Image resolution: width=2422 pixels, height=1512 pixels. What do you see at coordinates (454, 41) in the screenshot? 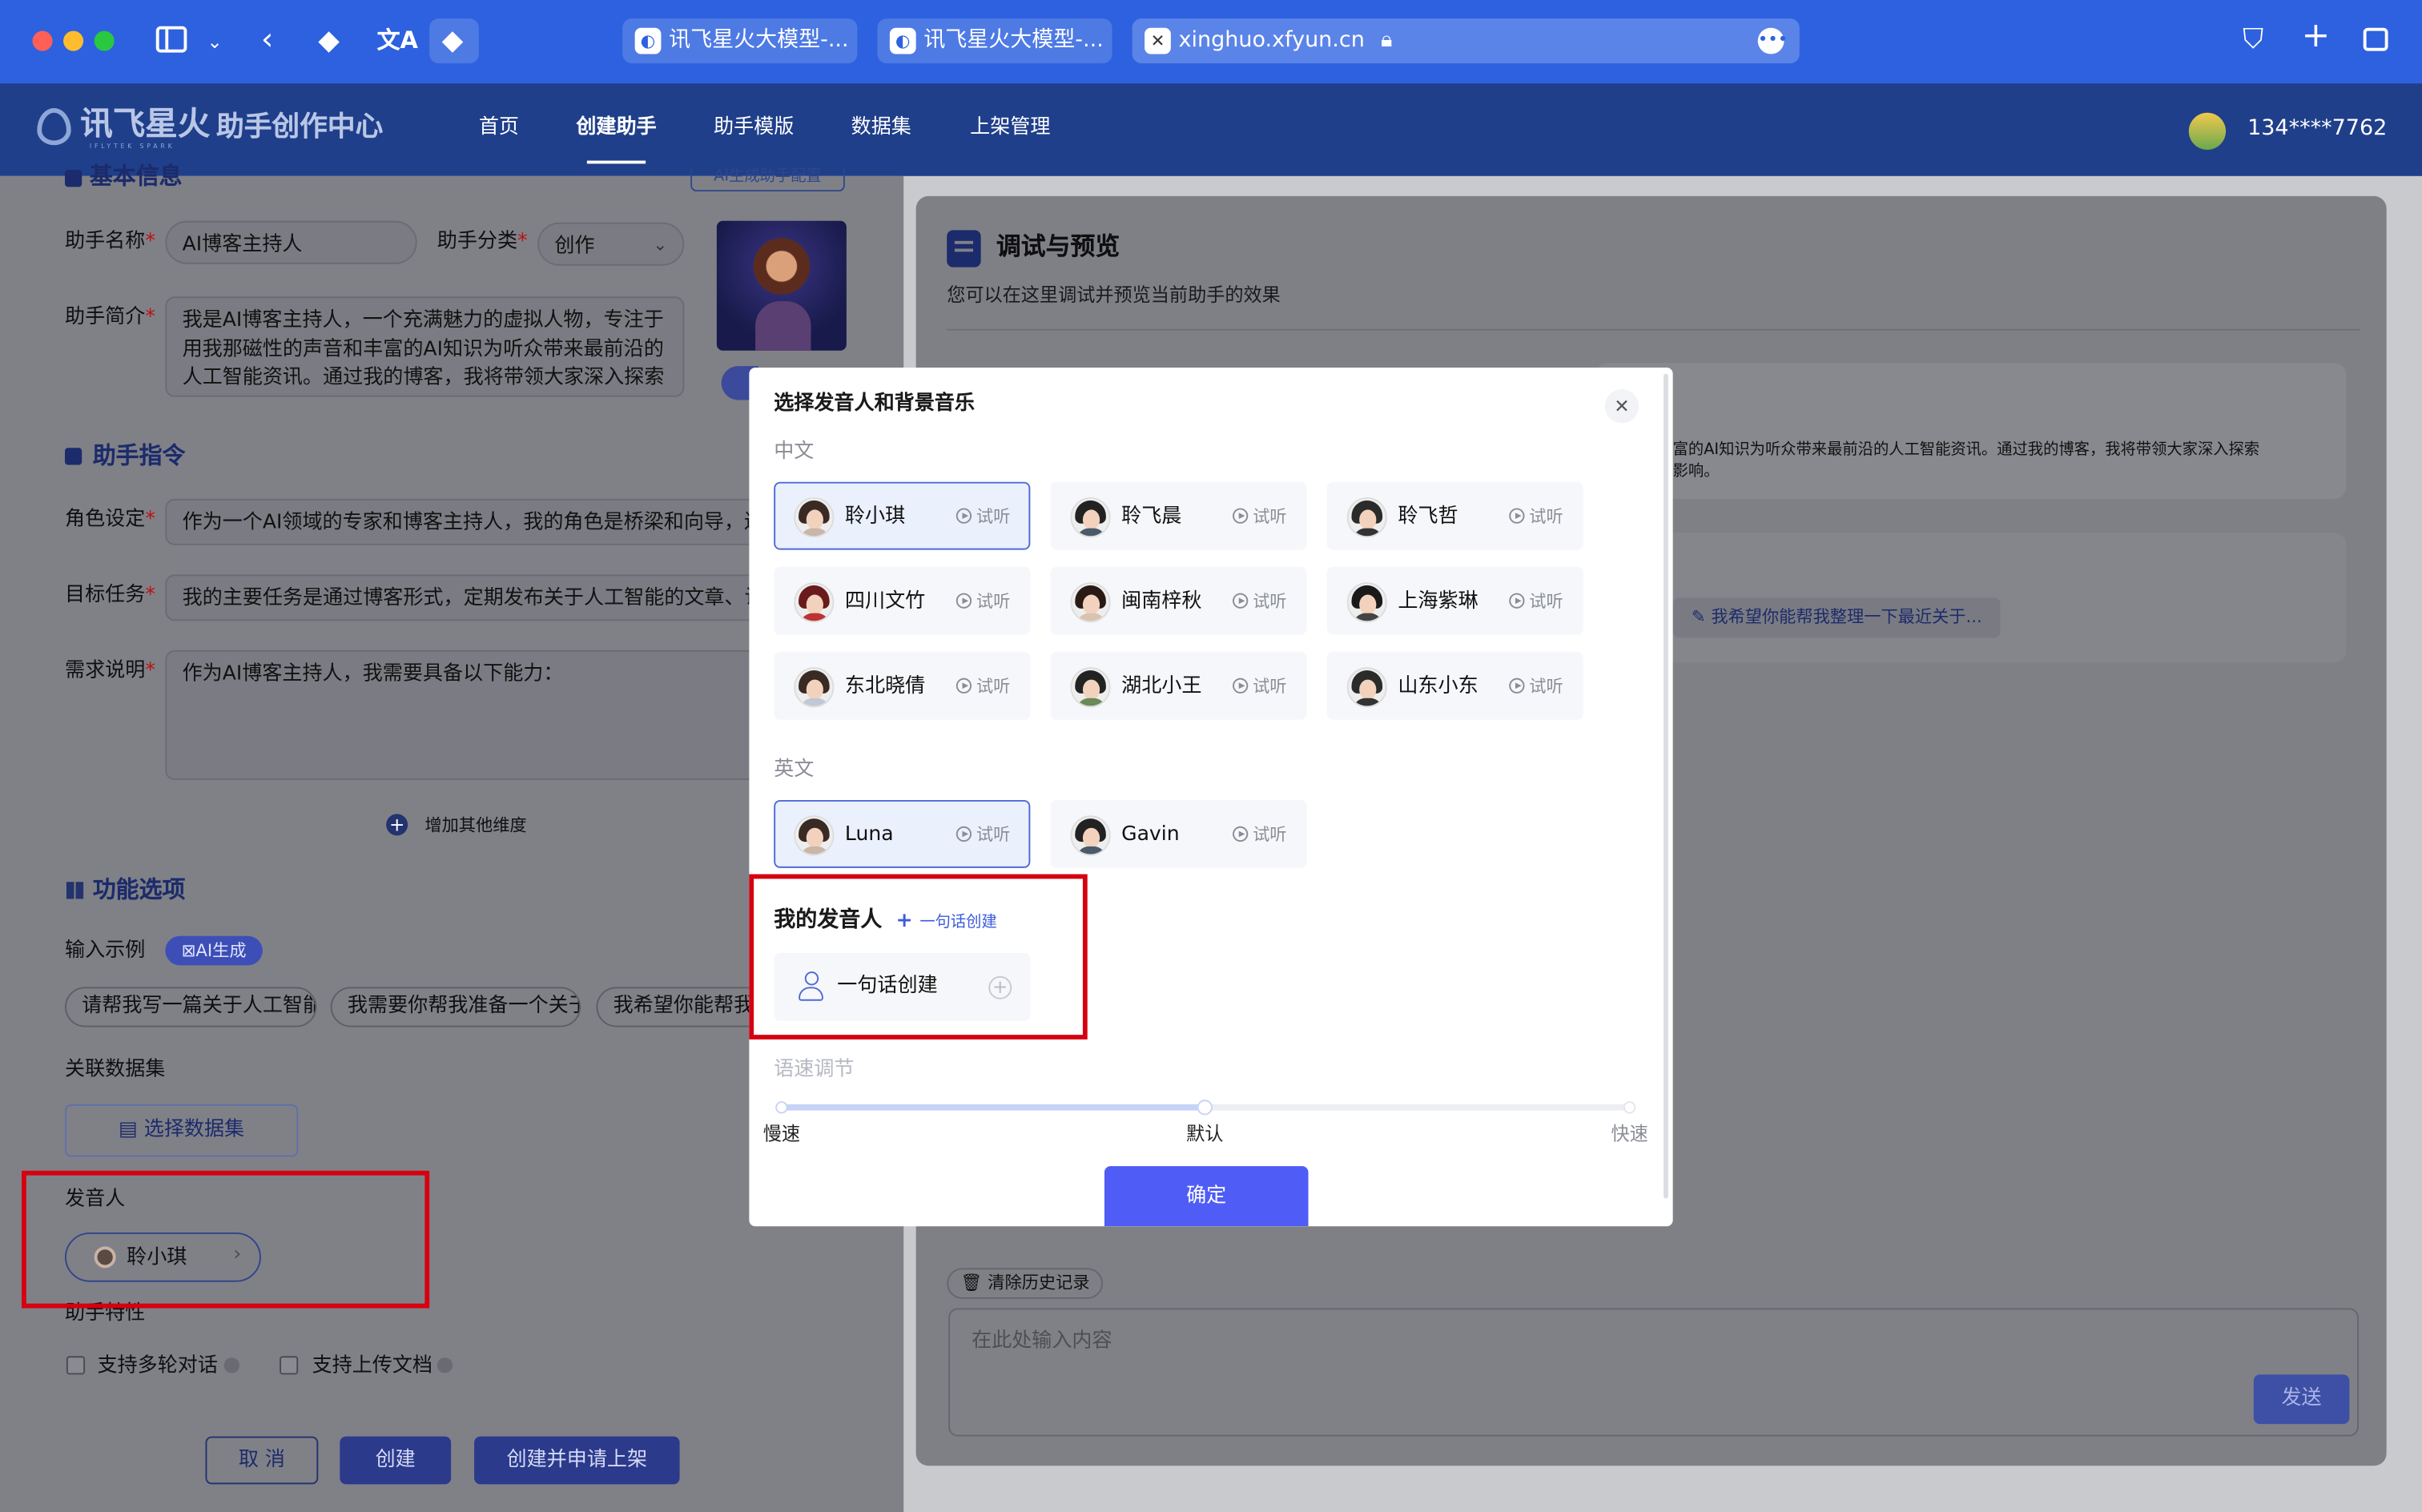
I see `extension-active-button: ◆` at bounding box center [454, 41].